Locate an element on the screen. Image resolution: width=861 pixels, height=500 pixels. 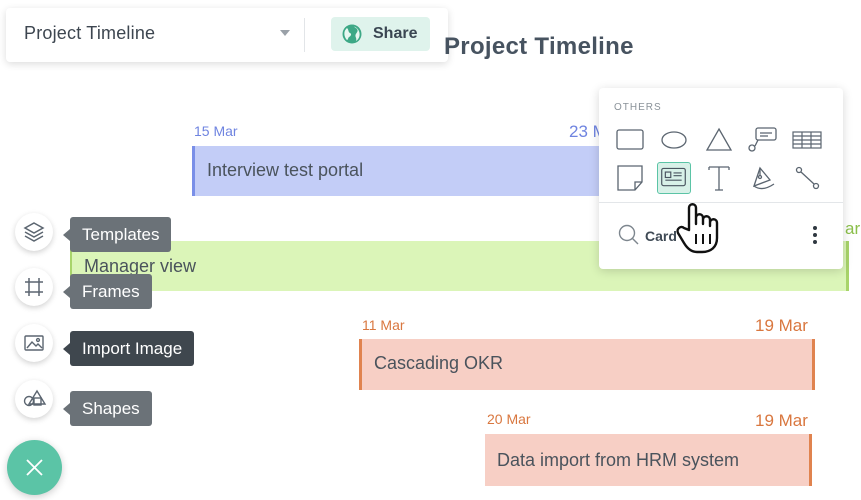
triangle-icon is located at coordinates (719, 139).